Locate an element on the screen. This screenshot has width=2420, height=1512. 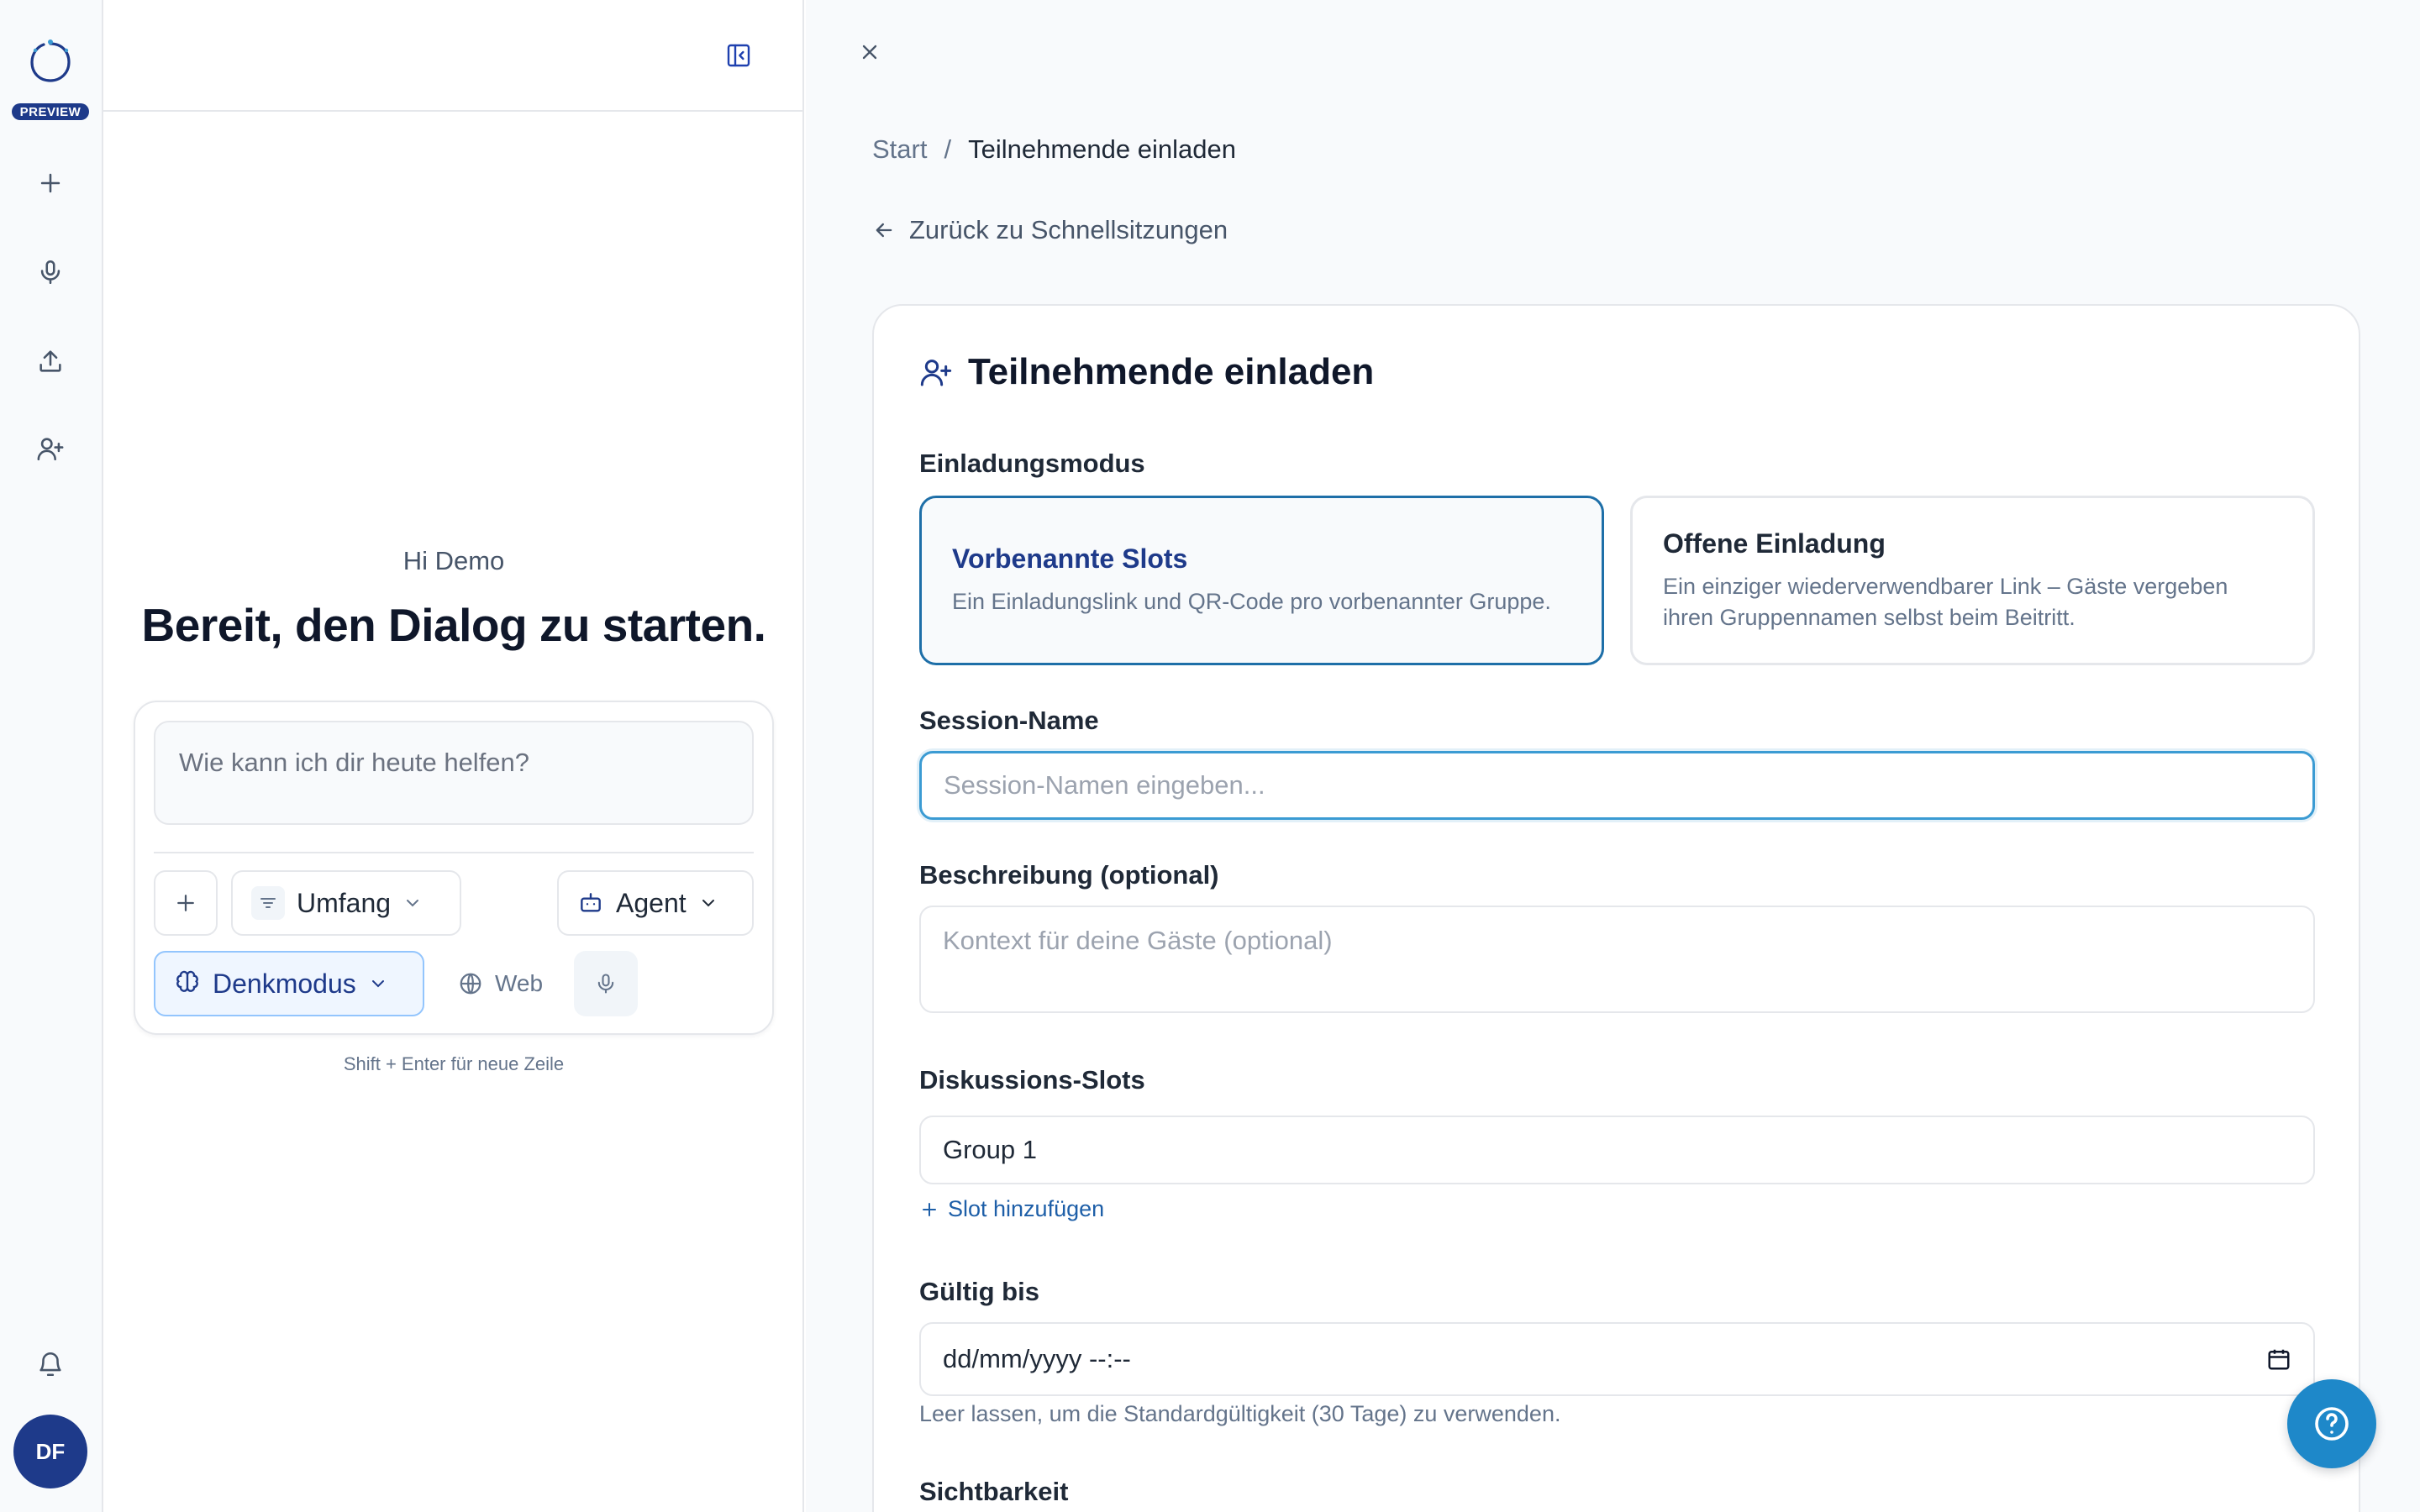
left-rail: PREVIEW DF is located at coordinates (52, 756).